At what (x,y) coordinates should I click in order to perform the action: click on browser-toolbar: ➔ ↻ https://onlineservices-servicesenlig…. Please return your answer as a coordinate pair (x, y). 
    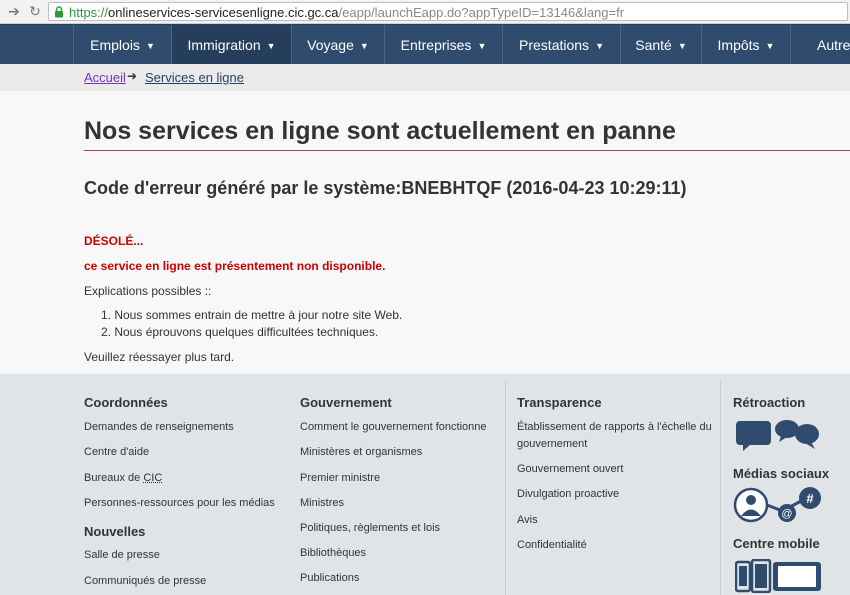
    Looking at the image, I should click on (425, 12).